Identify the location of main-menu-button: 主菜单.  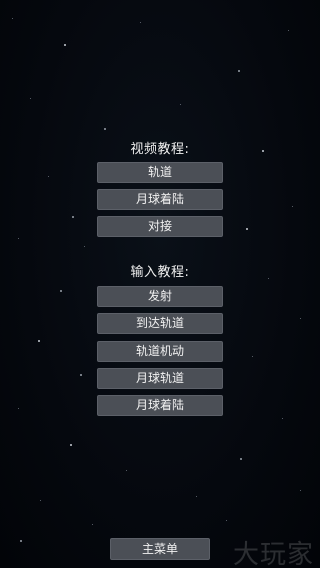
(160, 549).